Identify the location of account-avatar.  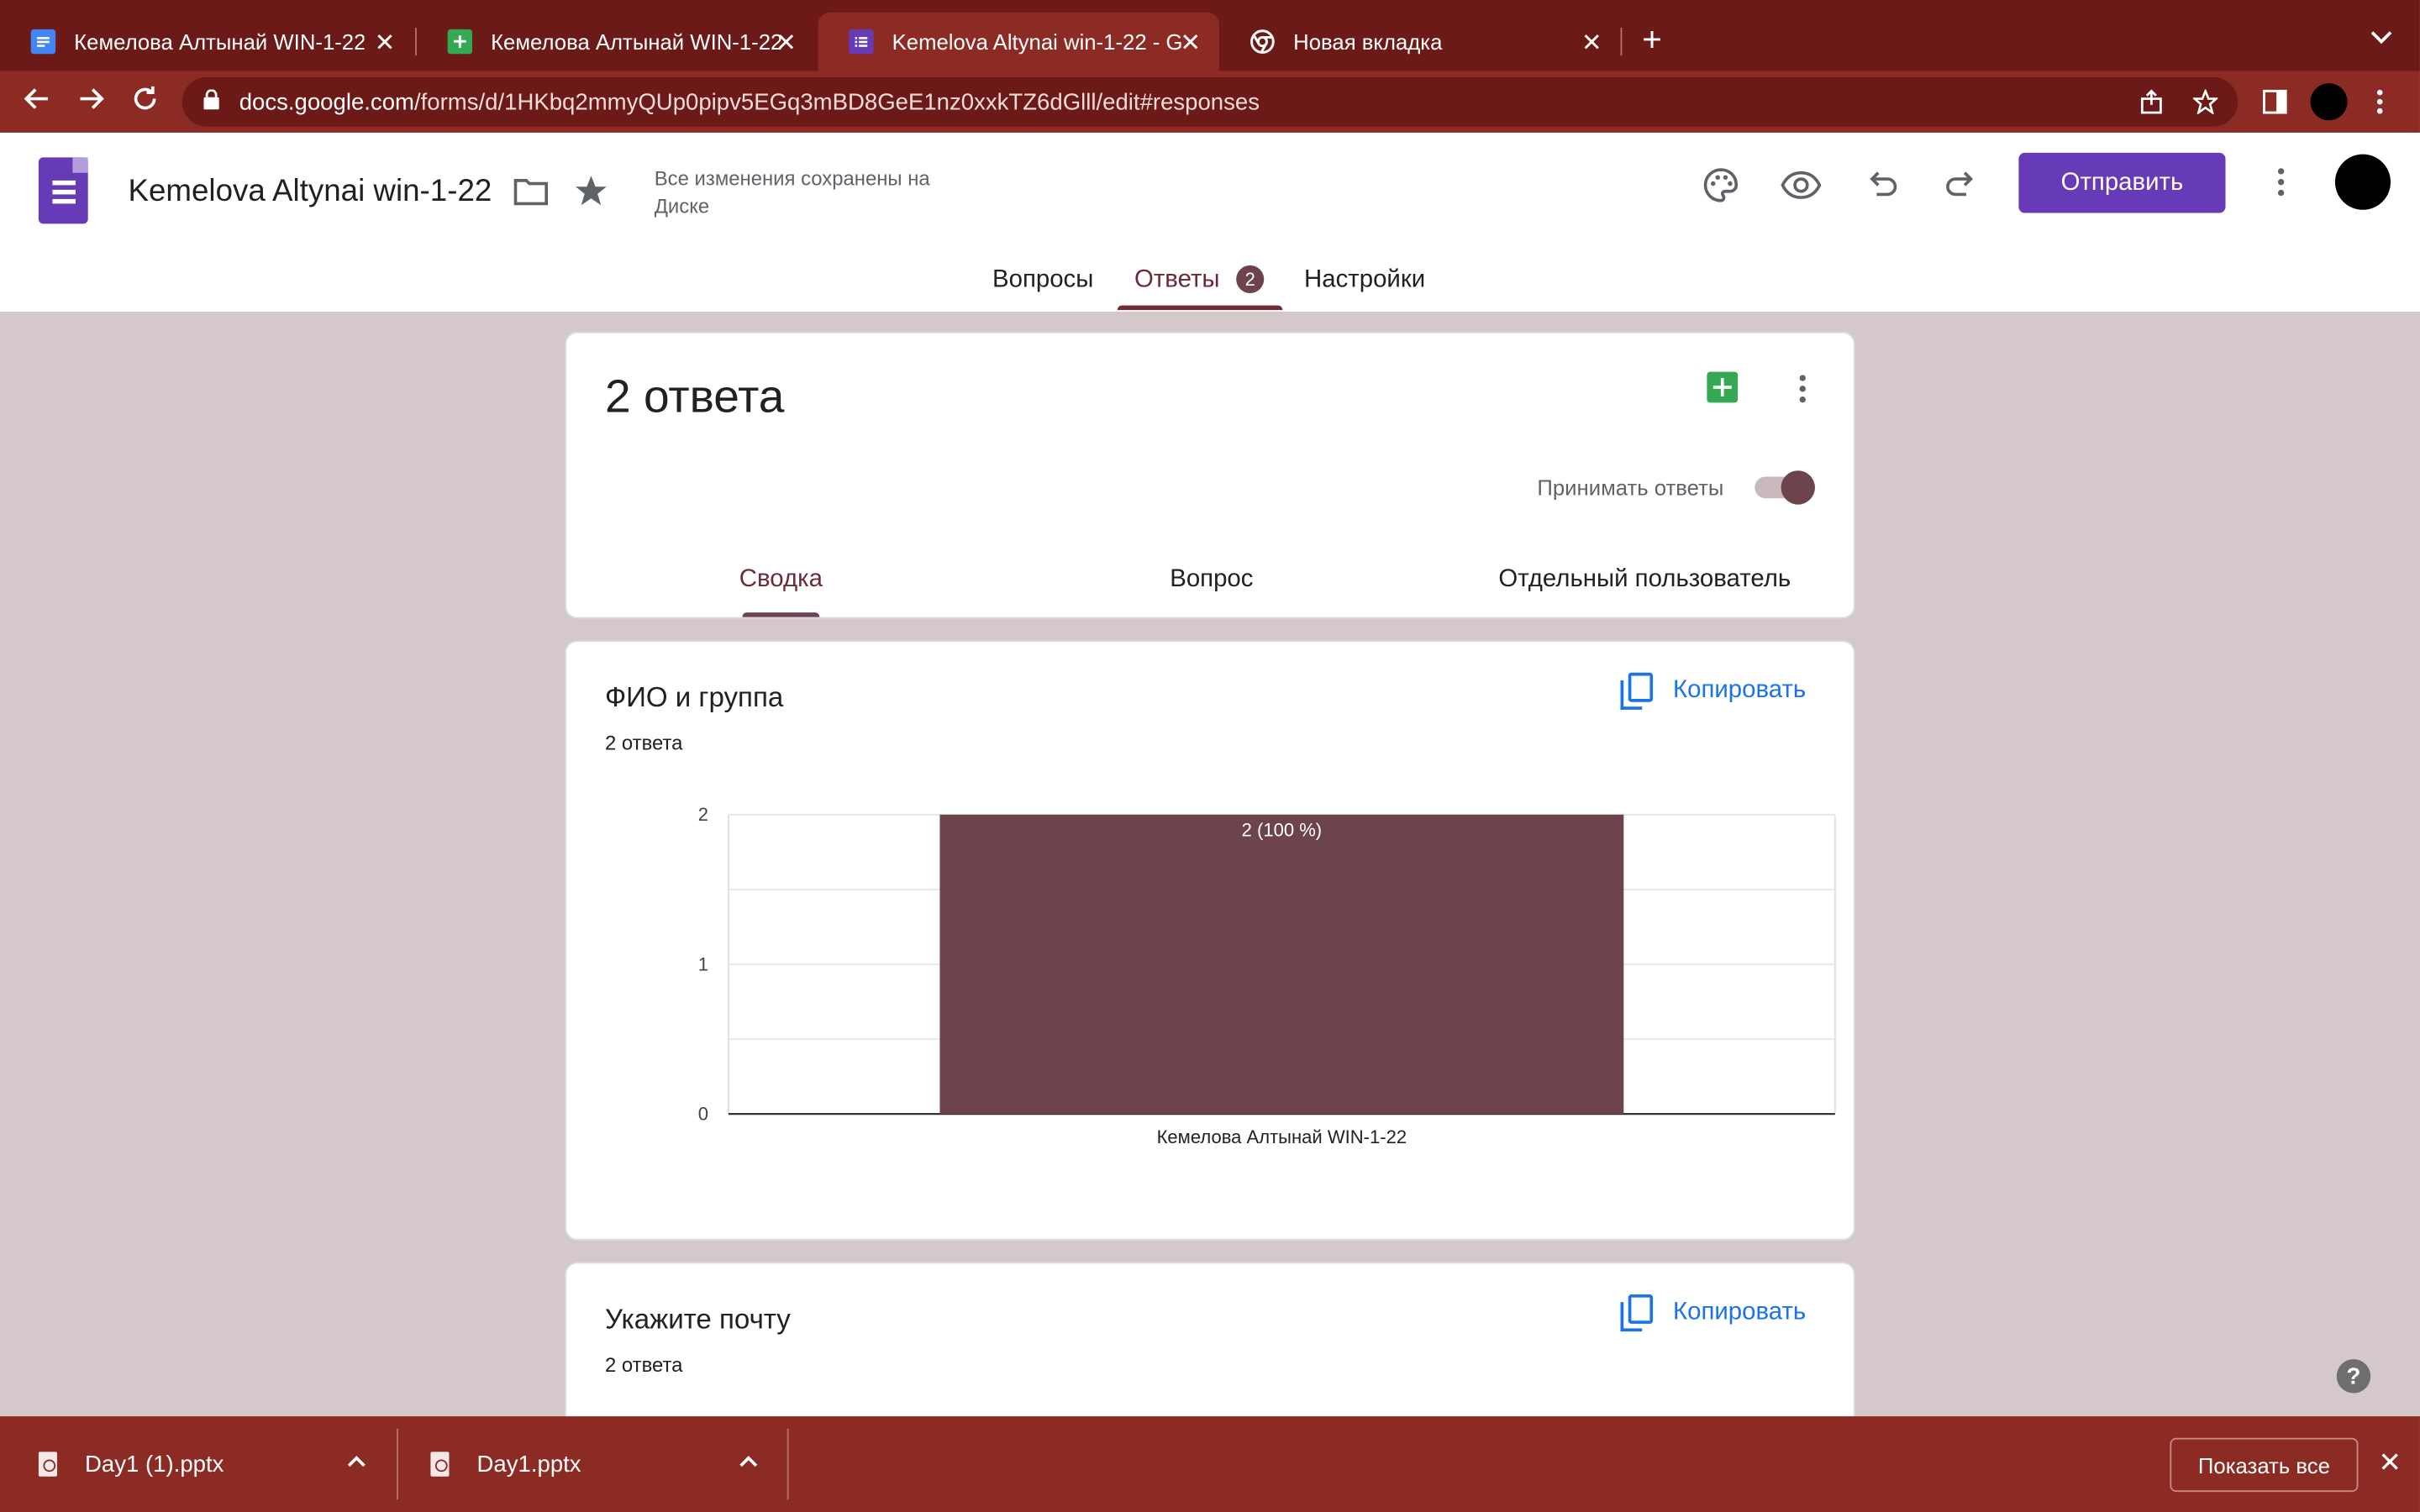
(2362, 182).